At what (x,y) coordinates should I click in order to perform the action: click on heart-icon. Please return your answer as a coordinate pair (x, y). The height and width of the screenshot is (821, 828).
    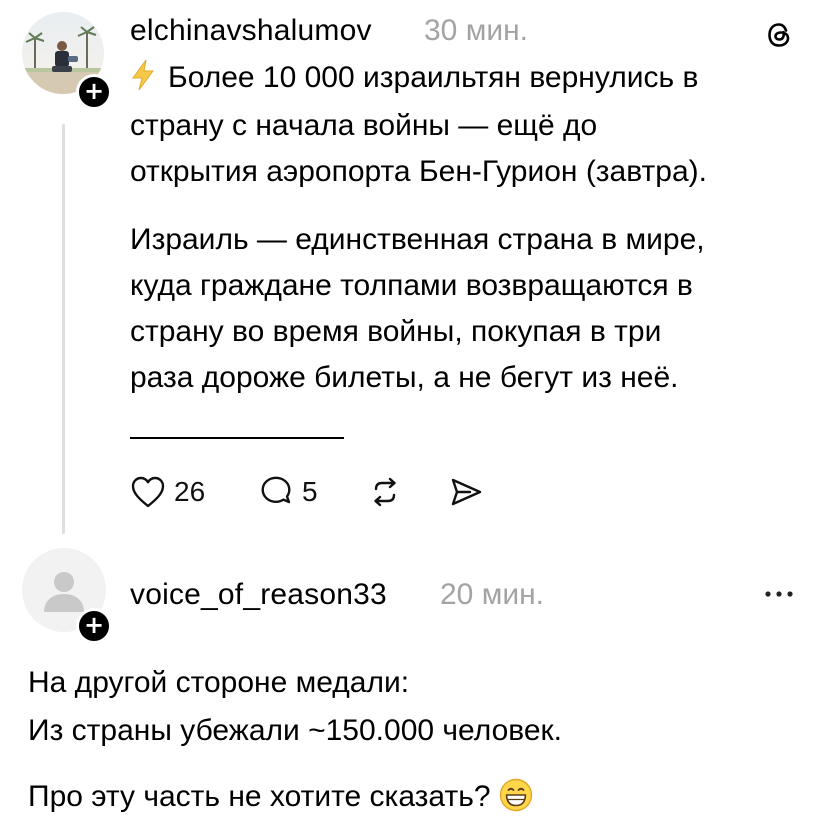
    Looking at the image, I should click on (148, 492).